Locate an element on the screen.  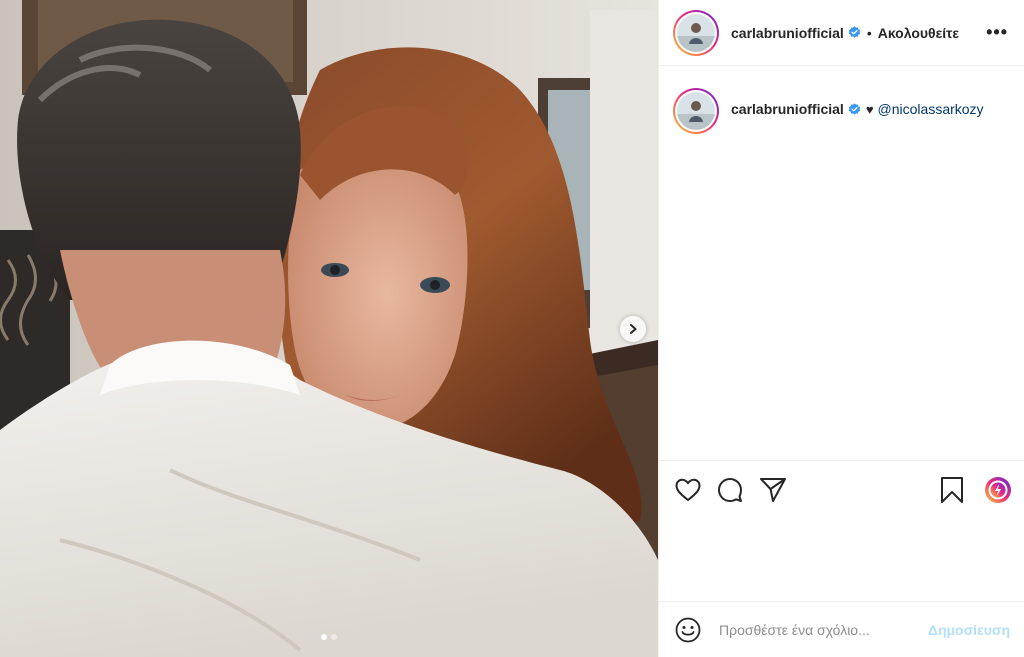
share-button is located at coordinates (773, 490).